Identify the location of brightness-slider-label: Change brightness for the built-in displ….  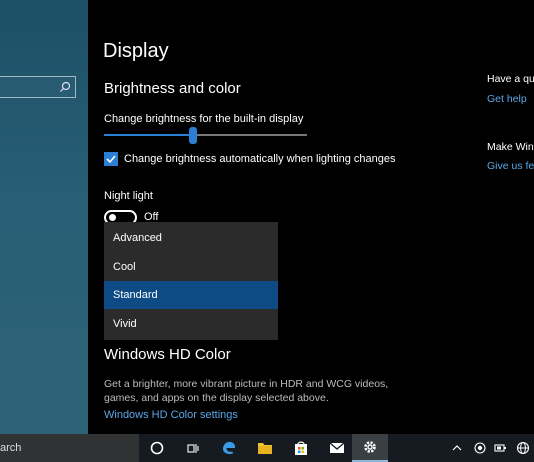
(204, 119).